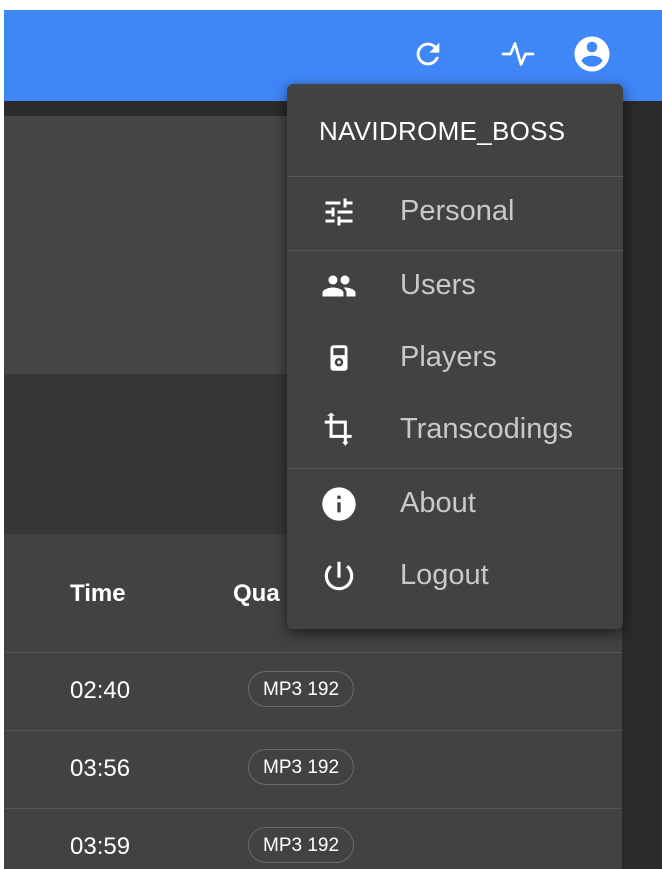  What do you see at coordinates (339, 358) in the screenshot?
I see `player-device-icon` at bounding box center [339, 358].